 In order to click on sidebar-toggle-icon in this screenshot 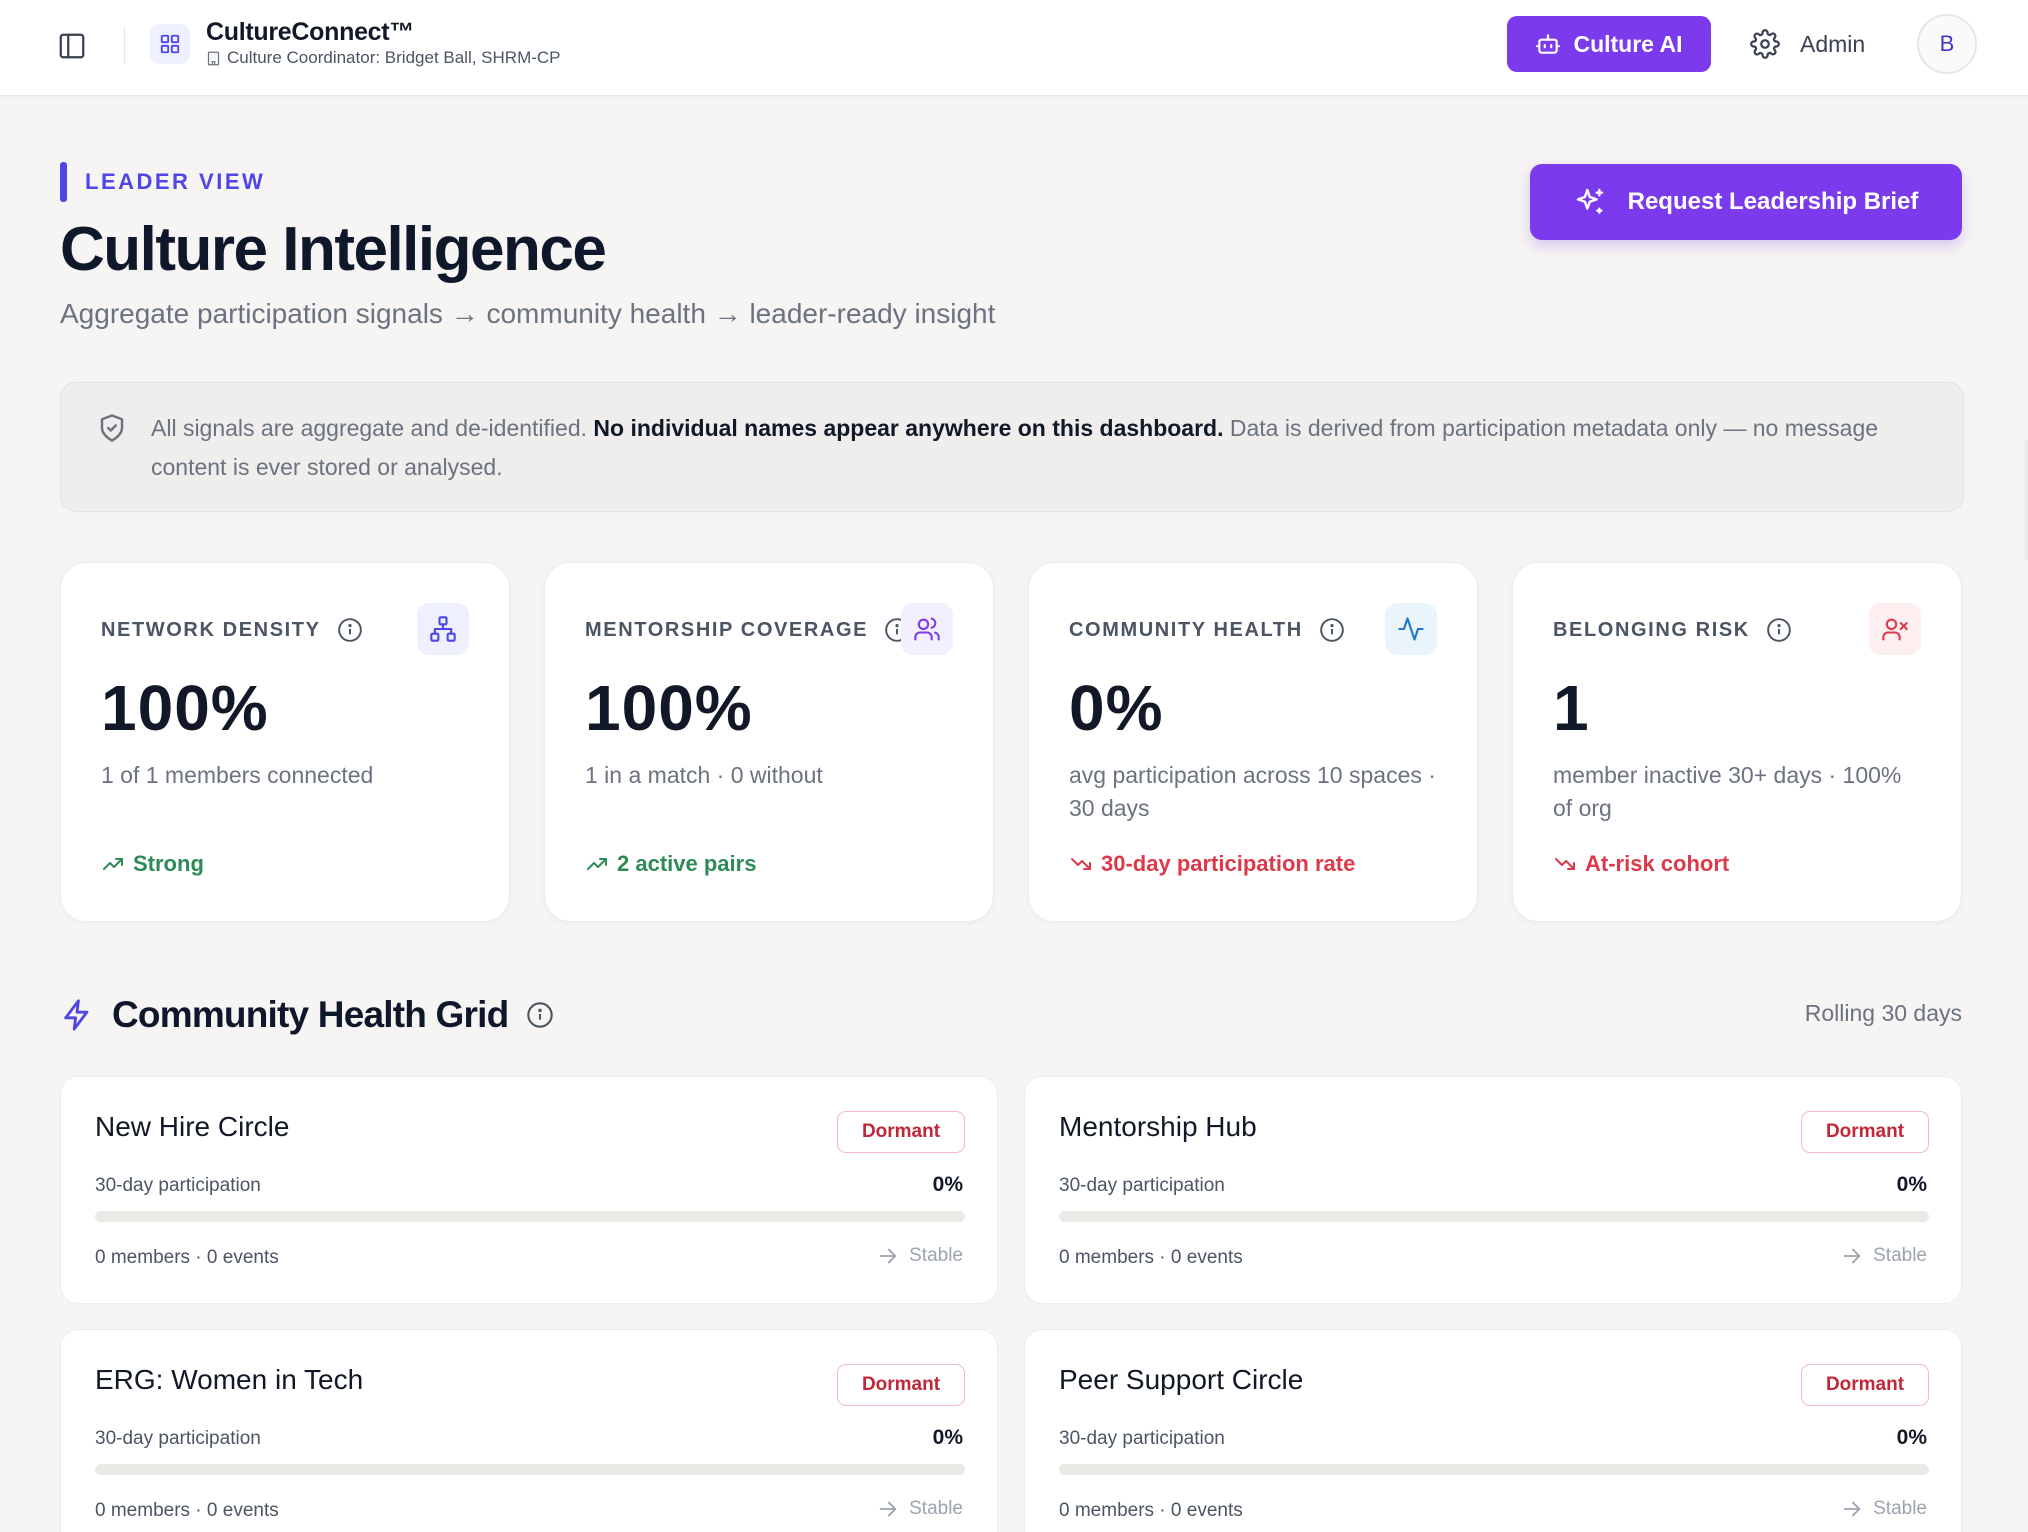, I will do `click(72, 46)`.